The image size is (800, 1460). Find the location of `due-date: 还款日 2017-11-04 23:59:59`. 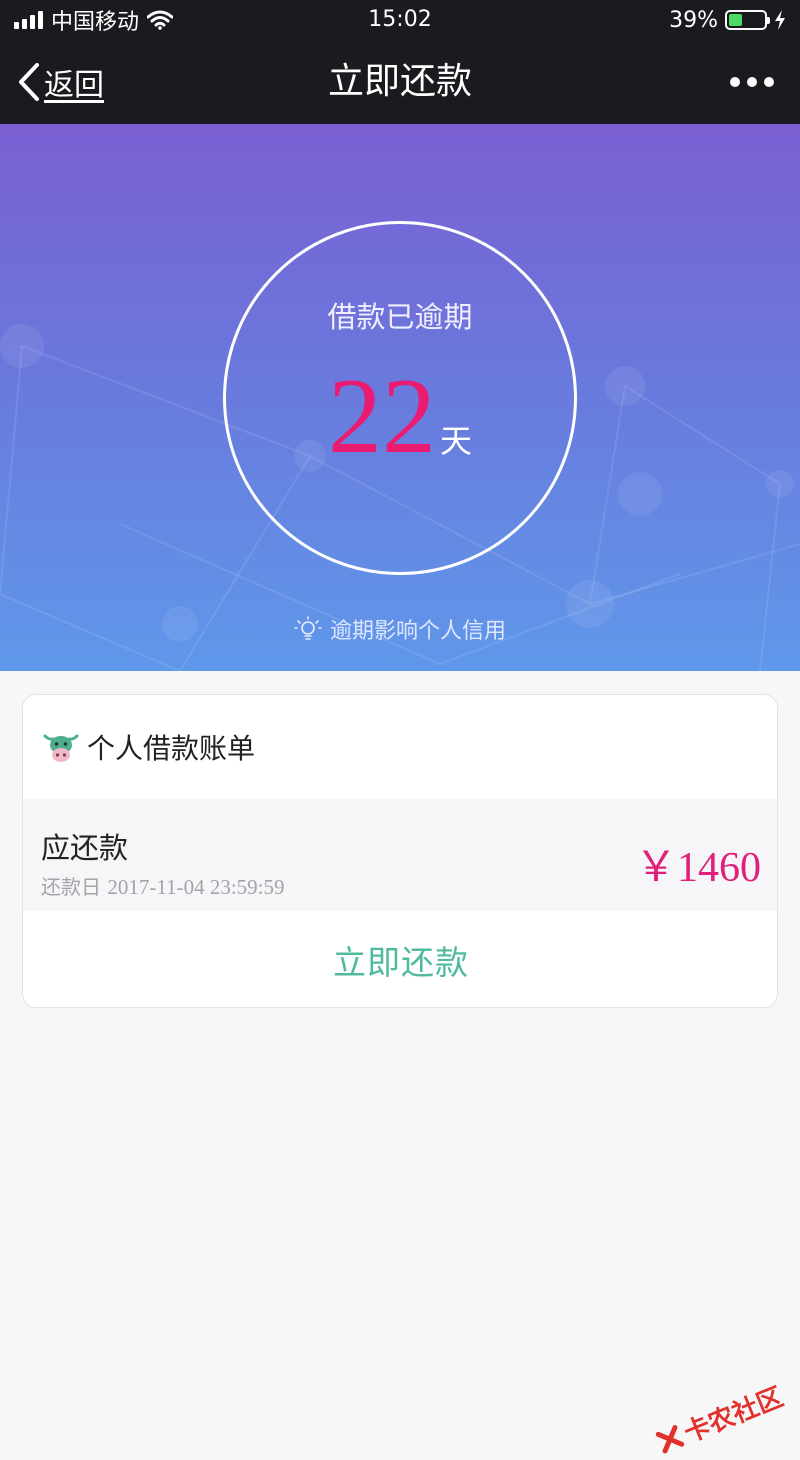

due-date: 还款日 2017-11-04 23:59:59 is located at coordinates (163, 885).